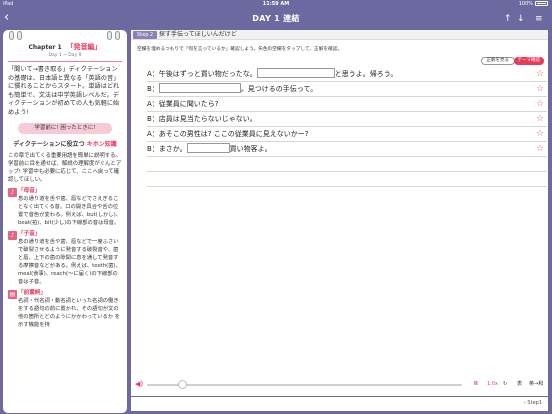 Image resolution: width=552 pixels, height=414 pixels. I want to click on chapter-number: Chapter 1, so click(45, 47).